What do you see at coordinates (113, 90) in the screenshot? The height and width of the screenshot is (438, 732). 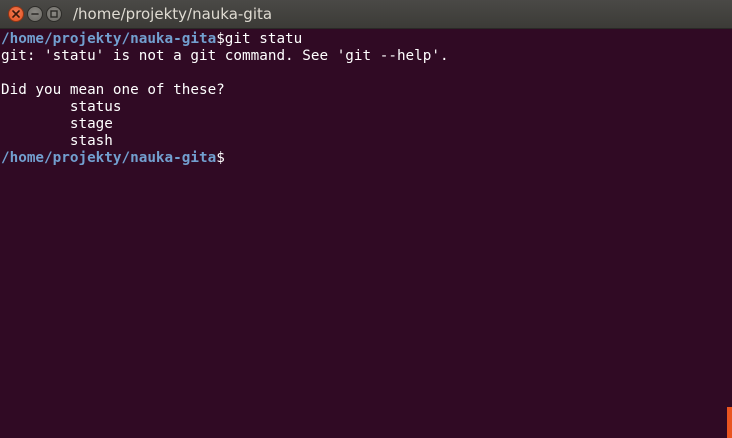 I see `suggestion-header: Did you mean one of these?` at bounding box center [113, 90].